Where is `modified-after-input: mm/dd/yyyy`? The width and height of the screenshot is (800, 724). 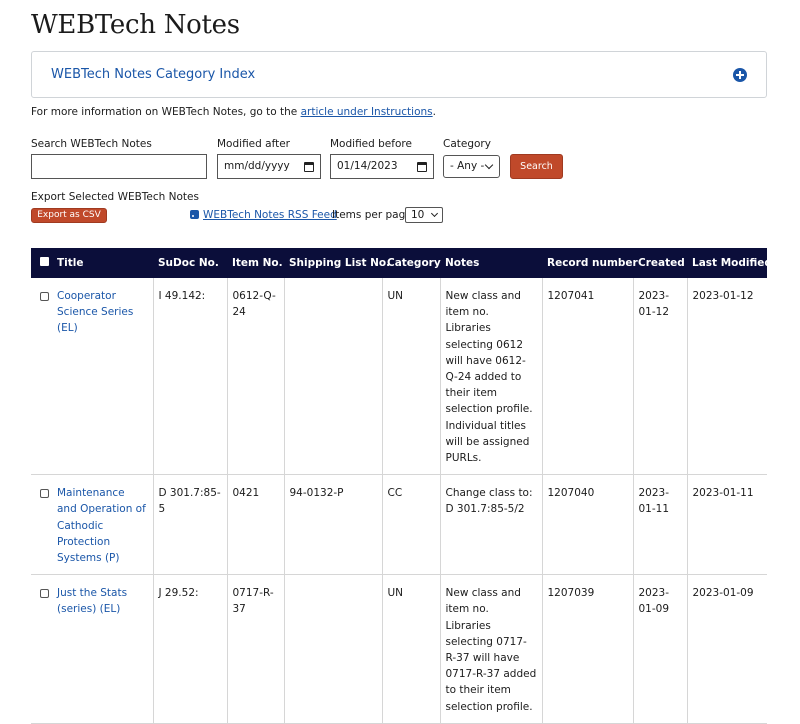 modified-after-input: mm/dd/yyyy is located at coordinates (269, 166).